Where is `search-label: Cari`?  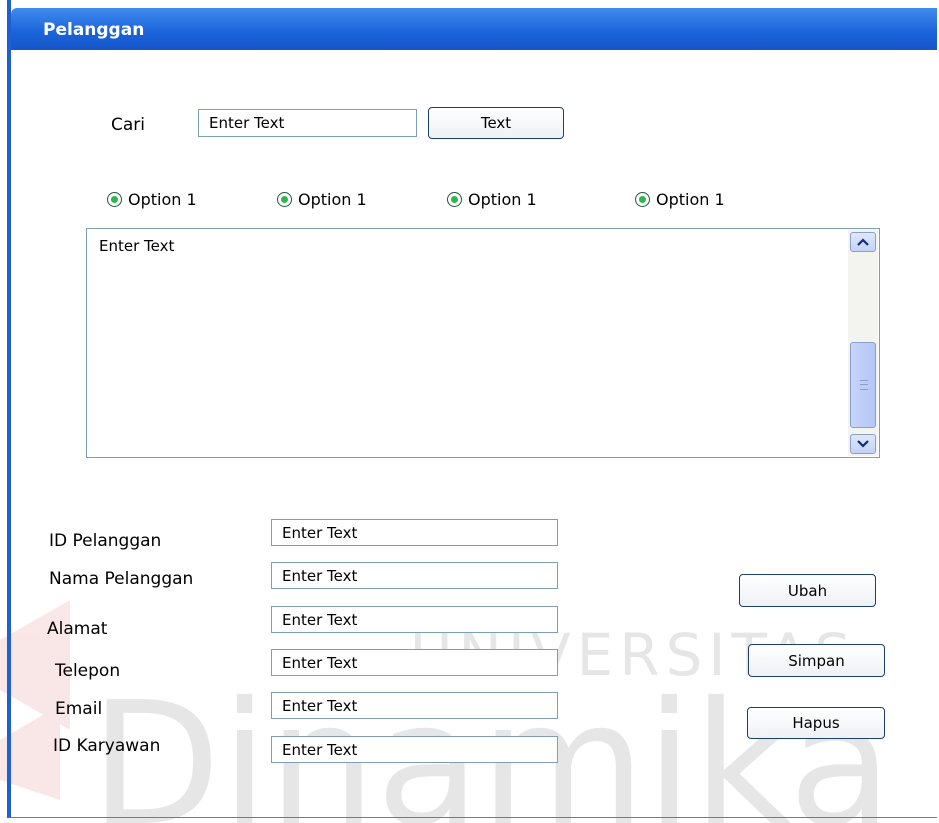 search-label: Cari is located at coordinates (128, 125).